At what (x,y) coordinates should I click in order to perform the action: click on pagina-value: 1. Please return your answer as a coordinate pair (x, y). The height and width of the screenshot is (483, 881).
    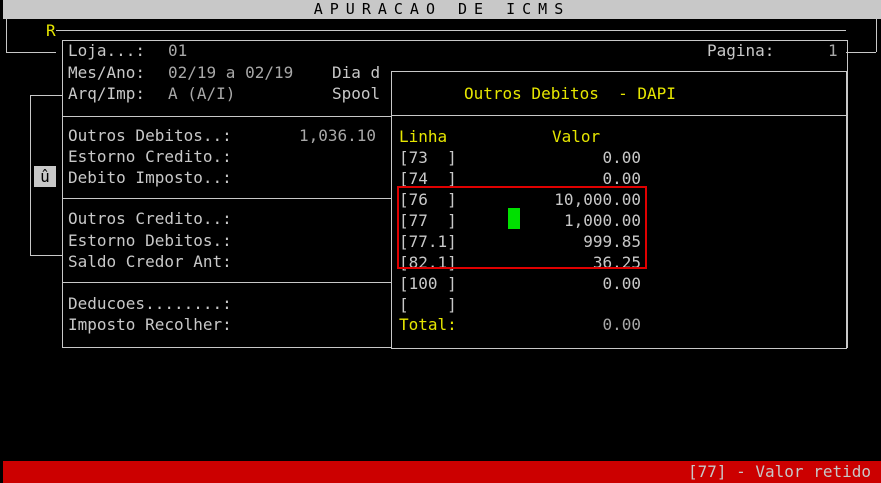
    Looking at the image, I should click on (833, 50).